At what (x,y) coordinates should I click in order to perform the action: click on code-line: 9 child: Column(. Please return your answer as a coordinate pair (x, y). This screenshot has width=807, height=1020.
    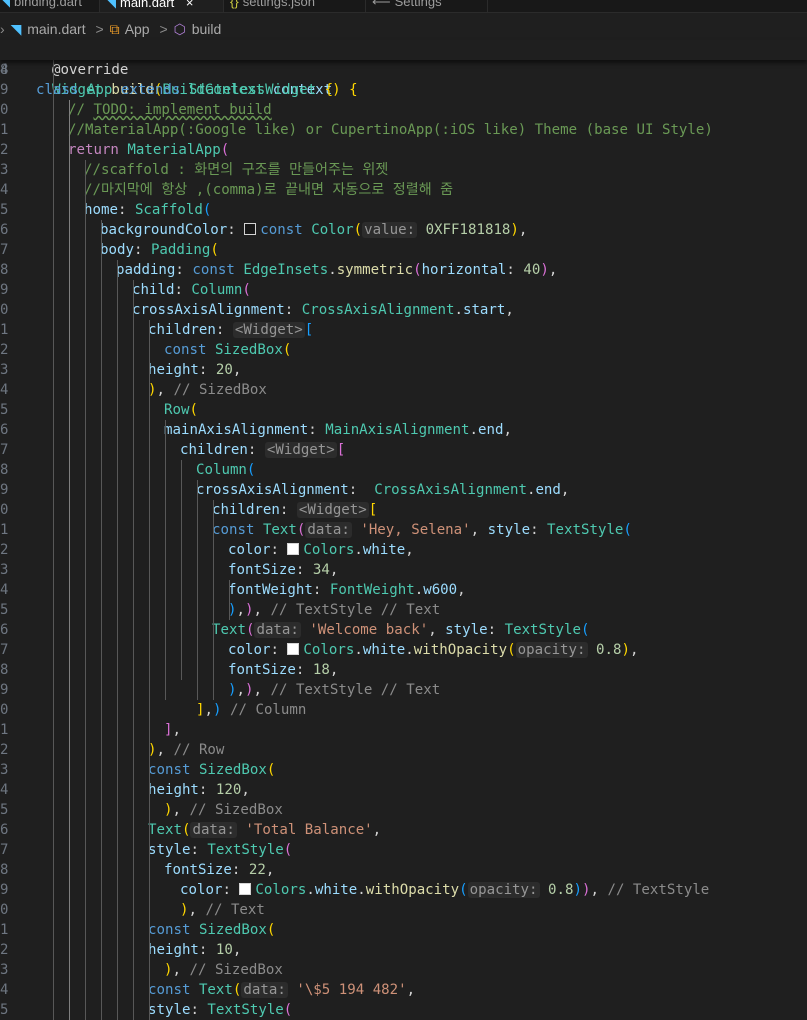
    Looking at the image, I should click on (403, 290).